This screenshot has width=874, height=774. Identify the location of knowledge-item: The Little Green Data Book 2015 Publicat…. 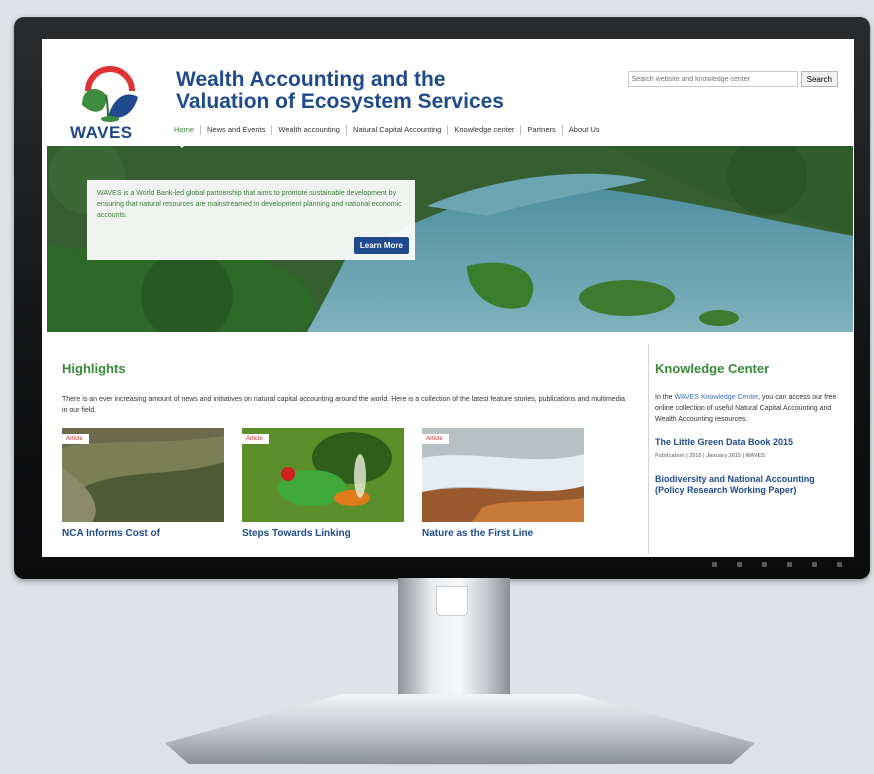
(750, 449).